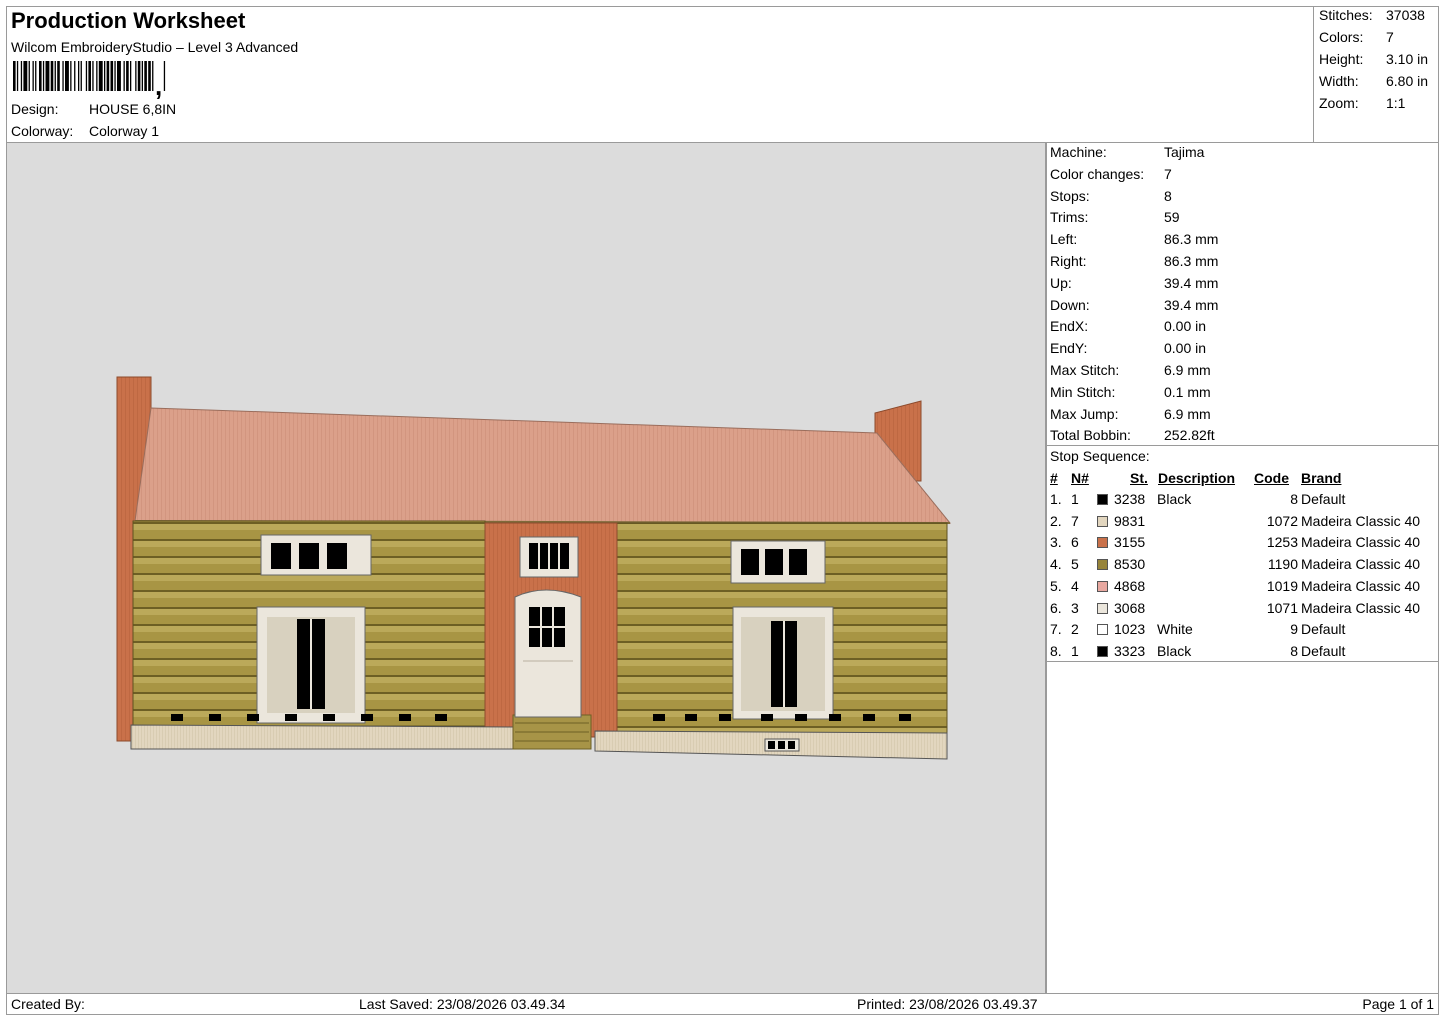  I want to click on seq-index: 3., so click(1056, 542).